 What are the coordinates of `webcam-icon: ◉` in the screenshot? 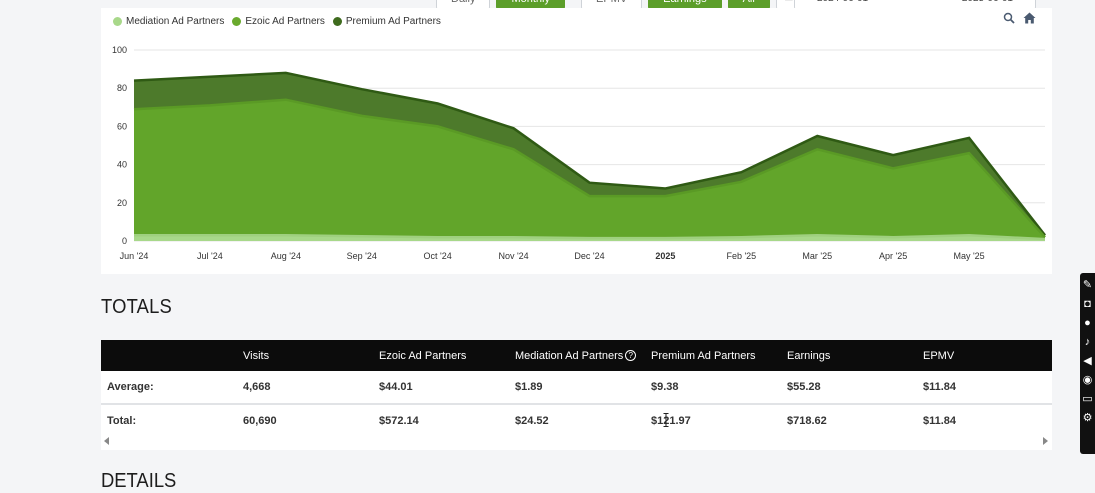 It's located at (1088, 380).